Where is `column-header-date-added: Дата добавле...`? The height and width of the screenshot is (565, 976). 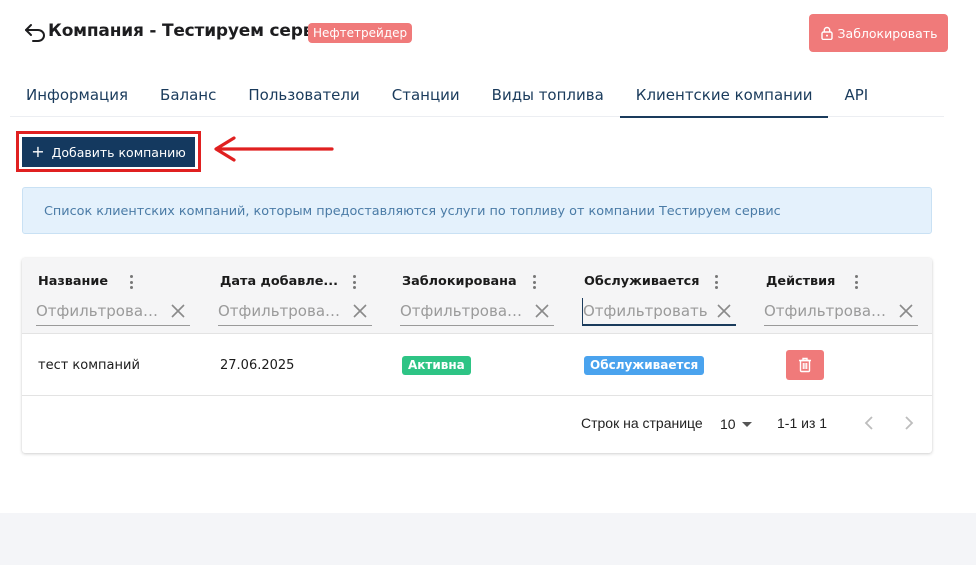 column-header-date-added: Дата добавле... is located at coordinates (279, 281).